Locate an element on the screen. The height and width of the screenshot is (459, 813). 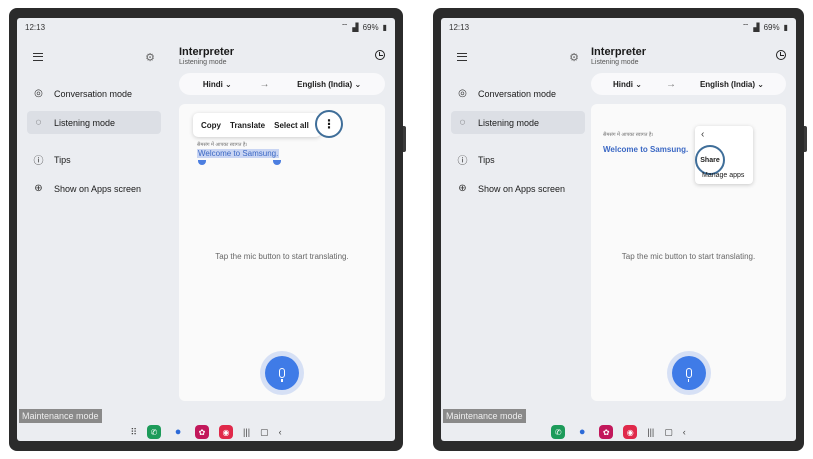
translate-button: Translate is located at coordinates (247, 125).